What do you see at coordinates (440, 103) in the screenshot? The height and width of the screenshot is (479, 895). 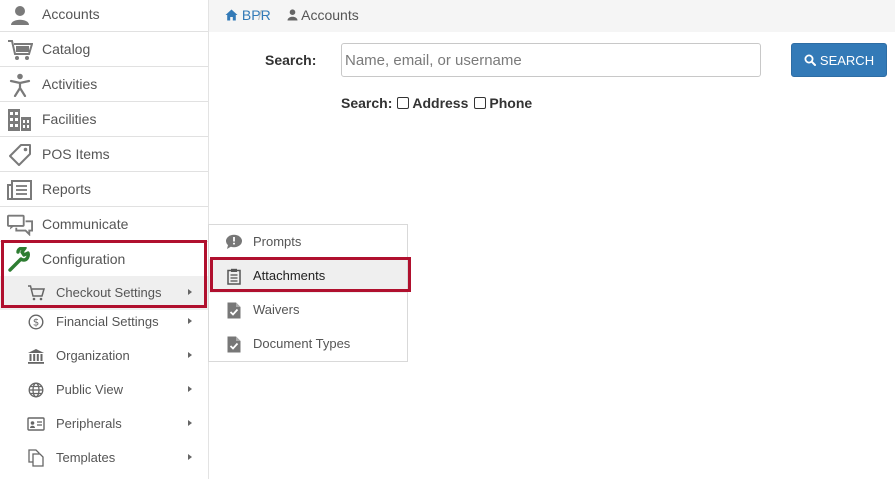 I see `address-checkbox-label: Address` at bounding box center [440, 103].